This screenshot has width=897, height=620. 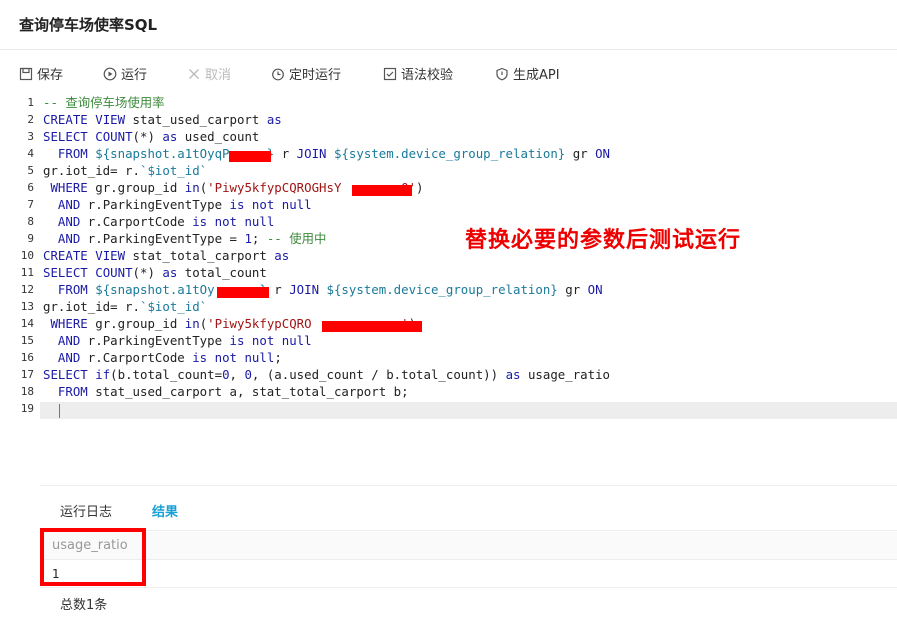 I want to click on code-line: AND r.CarportCode is not null, so click(x=166, y=221).